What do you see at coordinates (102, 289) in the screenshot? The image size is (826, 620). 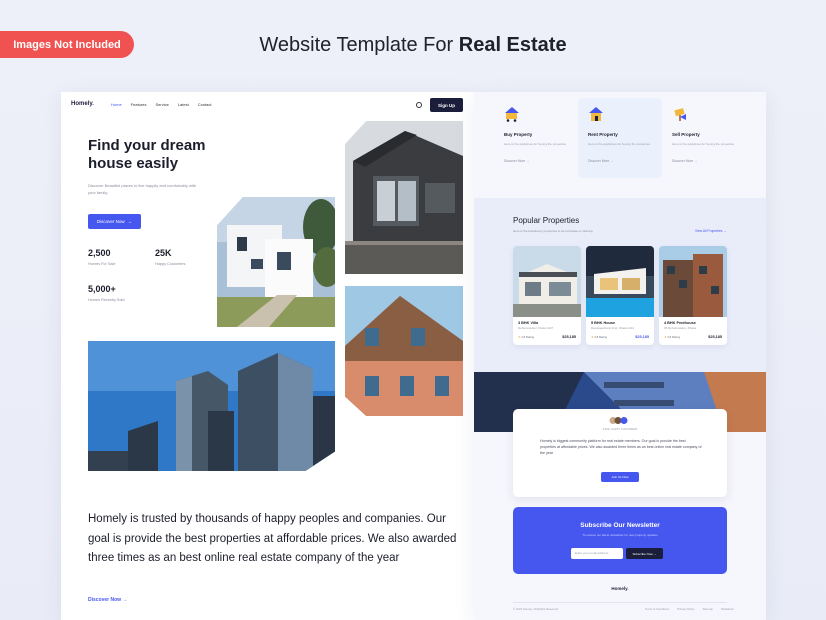 I see `stat-value-homes-sold: 5,000+` at bounding box center [102, 289].